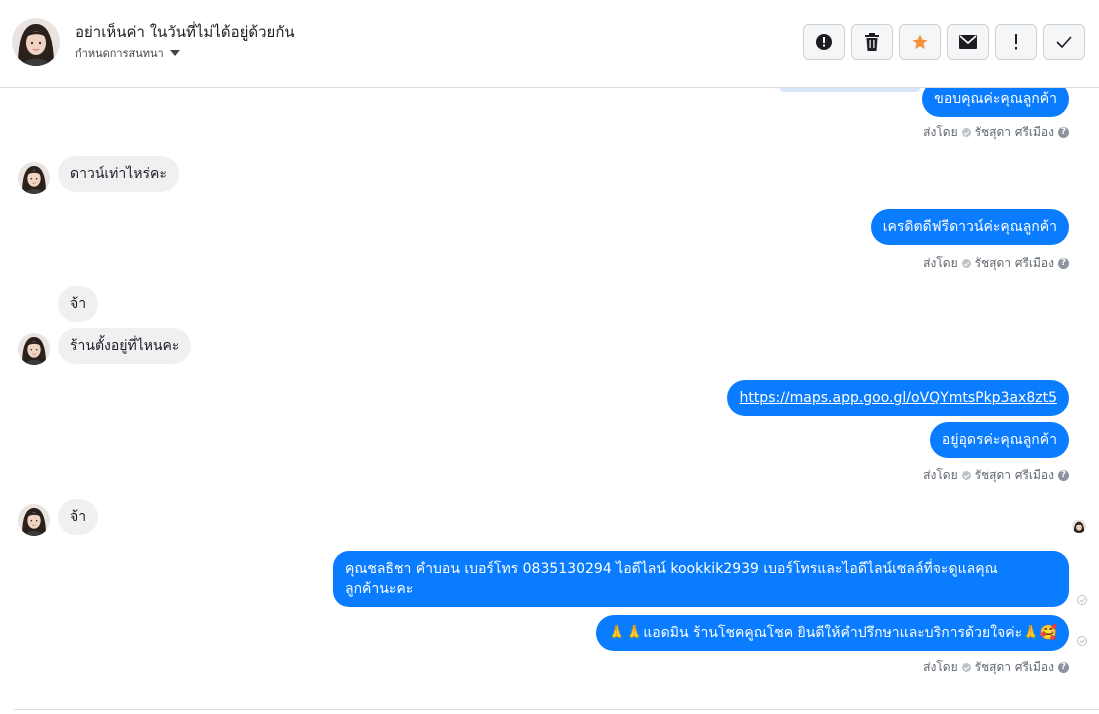  I want to click on star-icon, so click(920, 42).